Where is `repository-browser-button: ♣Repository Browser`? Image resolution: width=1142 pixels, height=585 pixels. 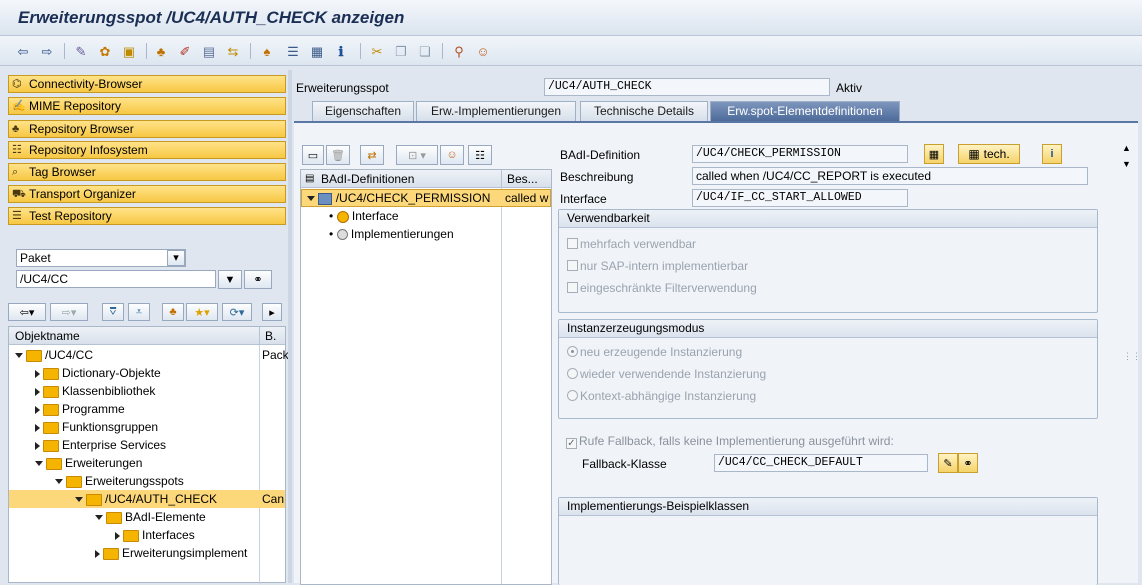 repository-browser-button: ♣Repository Browser is located at coordinates (147, 129).